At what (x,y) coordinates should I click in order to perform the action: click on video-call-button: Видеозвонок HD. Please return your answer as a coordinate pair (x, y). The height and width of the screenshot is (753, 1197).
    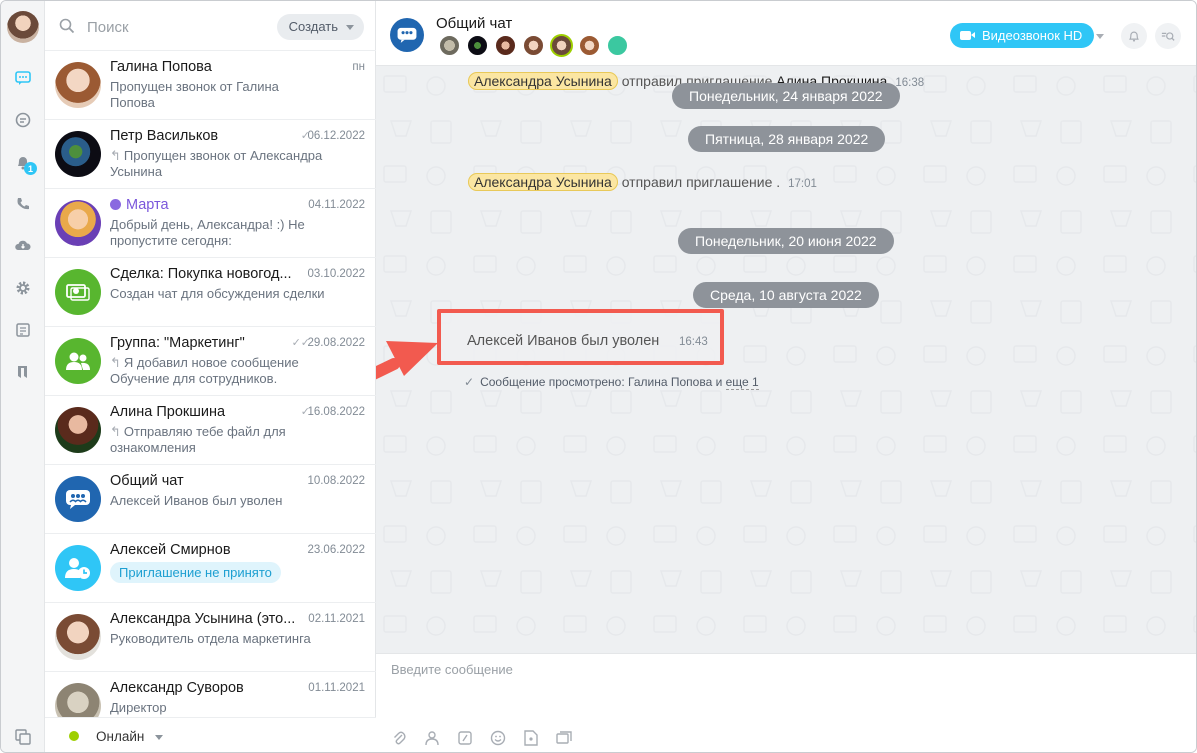
    Looking at the image, I should click on (1022, 35).